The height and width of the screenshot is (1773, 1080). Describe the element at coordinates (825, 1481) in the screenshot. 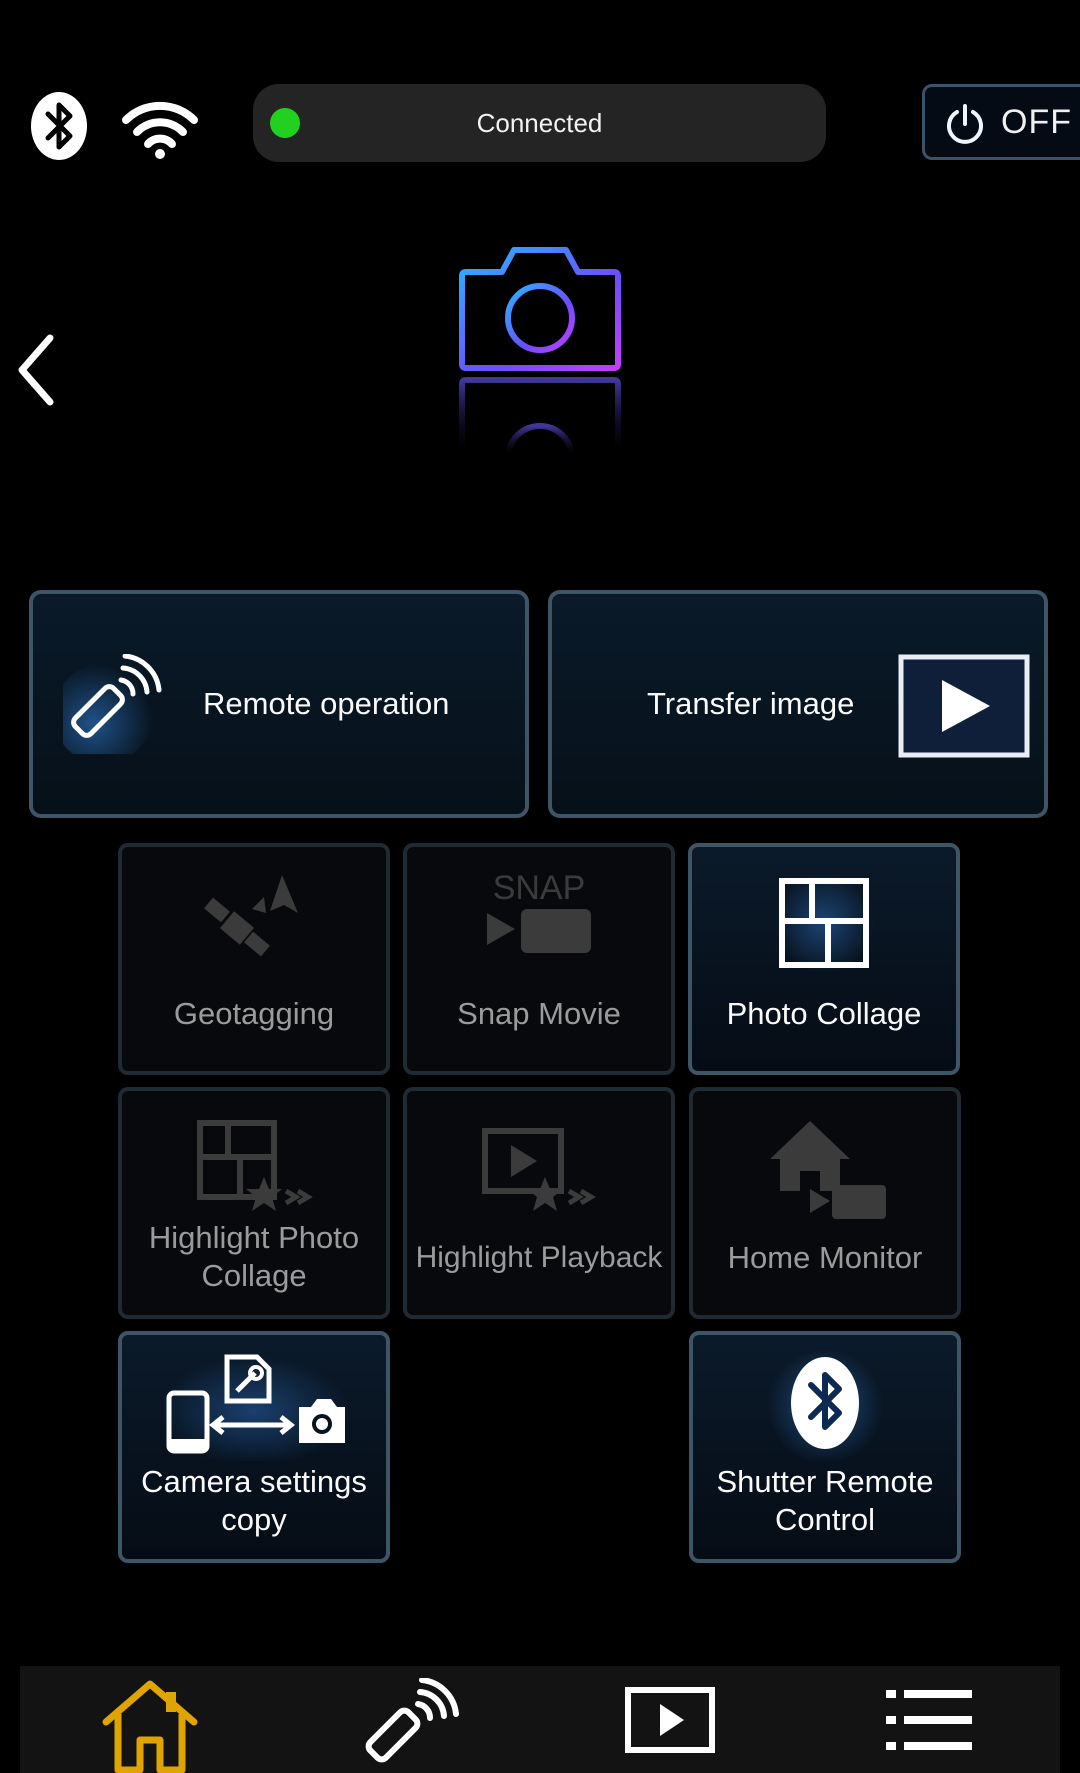

I see `shutter-remote-control-line1: Shutter Remote` at that location.